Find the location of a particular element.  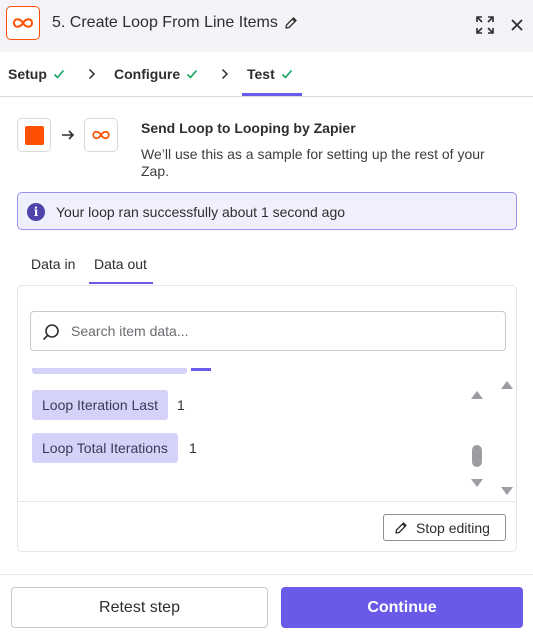

pencil-icon is located at coordinates (401, 527).